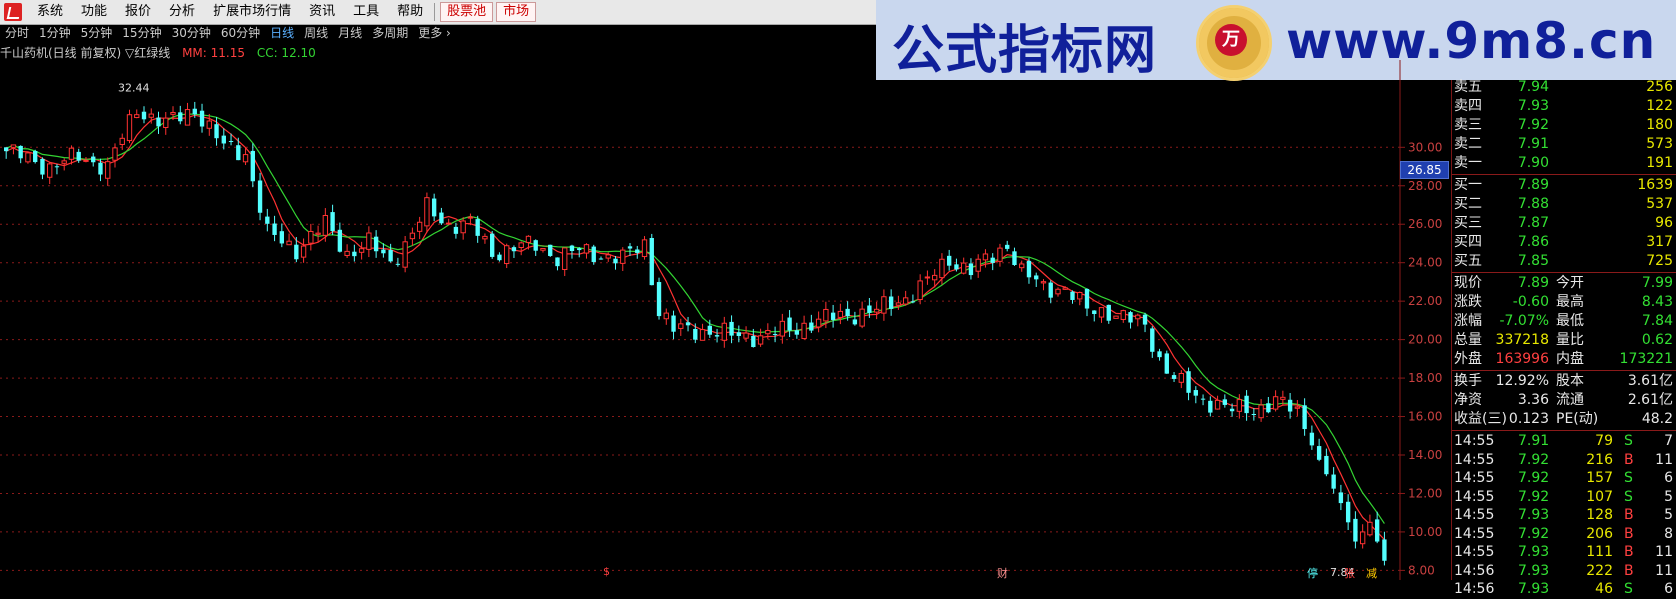 Image resolution: width=1676 pixels, height=599 pixels. Describe the element at coordinates (17, 33) in the screenshot. I see `period-tab-0: 分时` at that location.